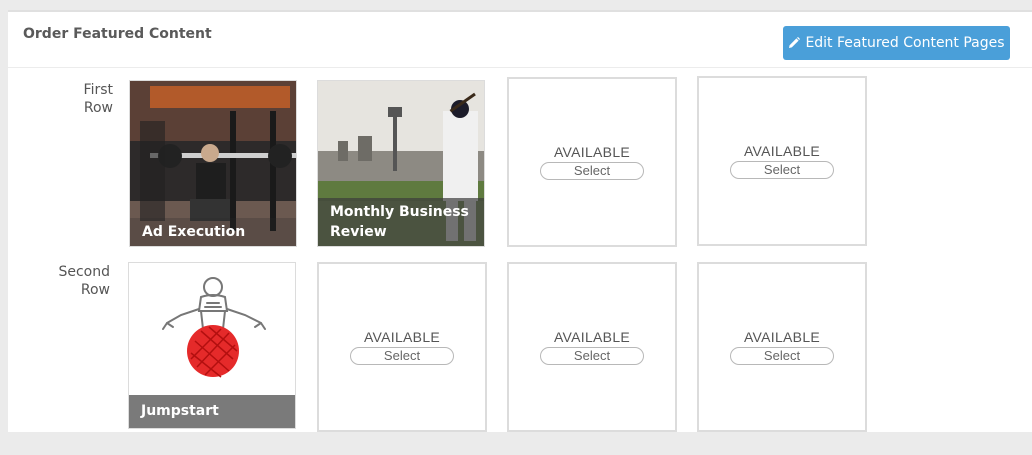  I want to click on edit-featured-content-button: Edit Featured Content Pages, so click(896, 43).